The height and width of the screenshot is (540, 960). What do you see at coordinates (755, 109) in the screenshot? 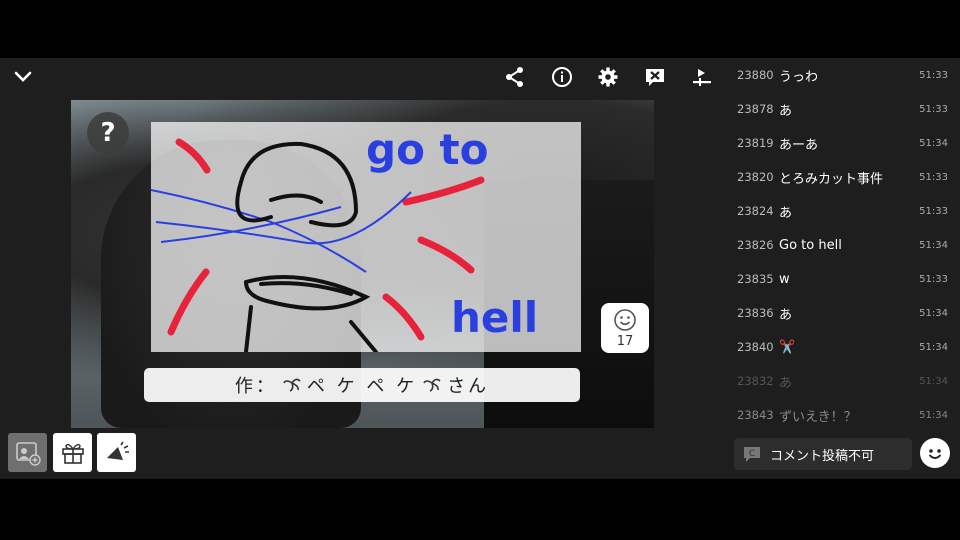
I see `comment-number: 23878` at bounding box center [755, 109].